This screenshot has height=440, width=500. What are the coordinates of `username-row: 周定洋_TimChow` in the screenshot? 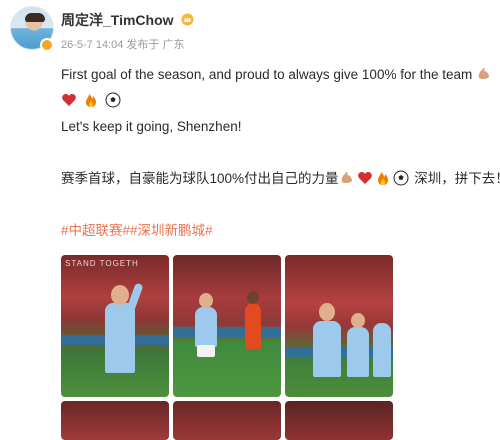 It's located at (127, 20).